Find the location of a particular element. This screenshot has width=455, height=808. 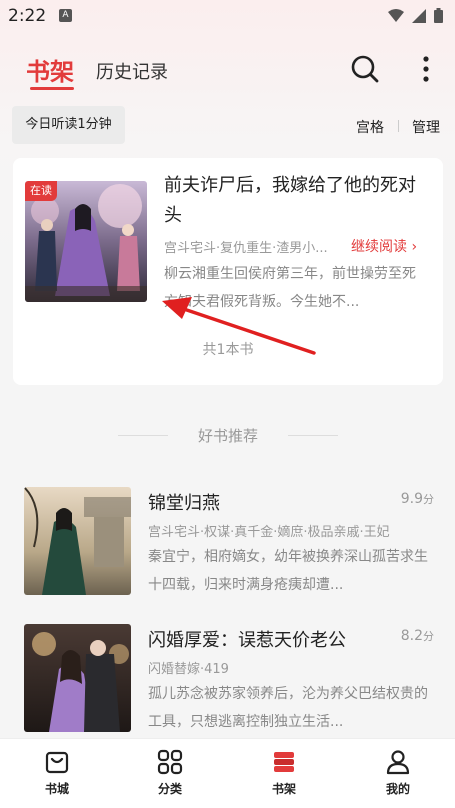

bottom-navigation: 书城 分类 书架 我的 is located at coordinates (227, 773).